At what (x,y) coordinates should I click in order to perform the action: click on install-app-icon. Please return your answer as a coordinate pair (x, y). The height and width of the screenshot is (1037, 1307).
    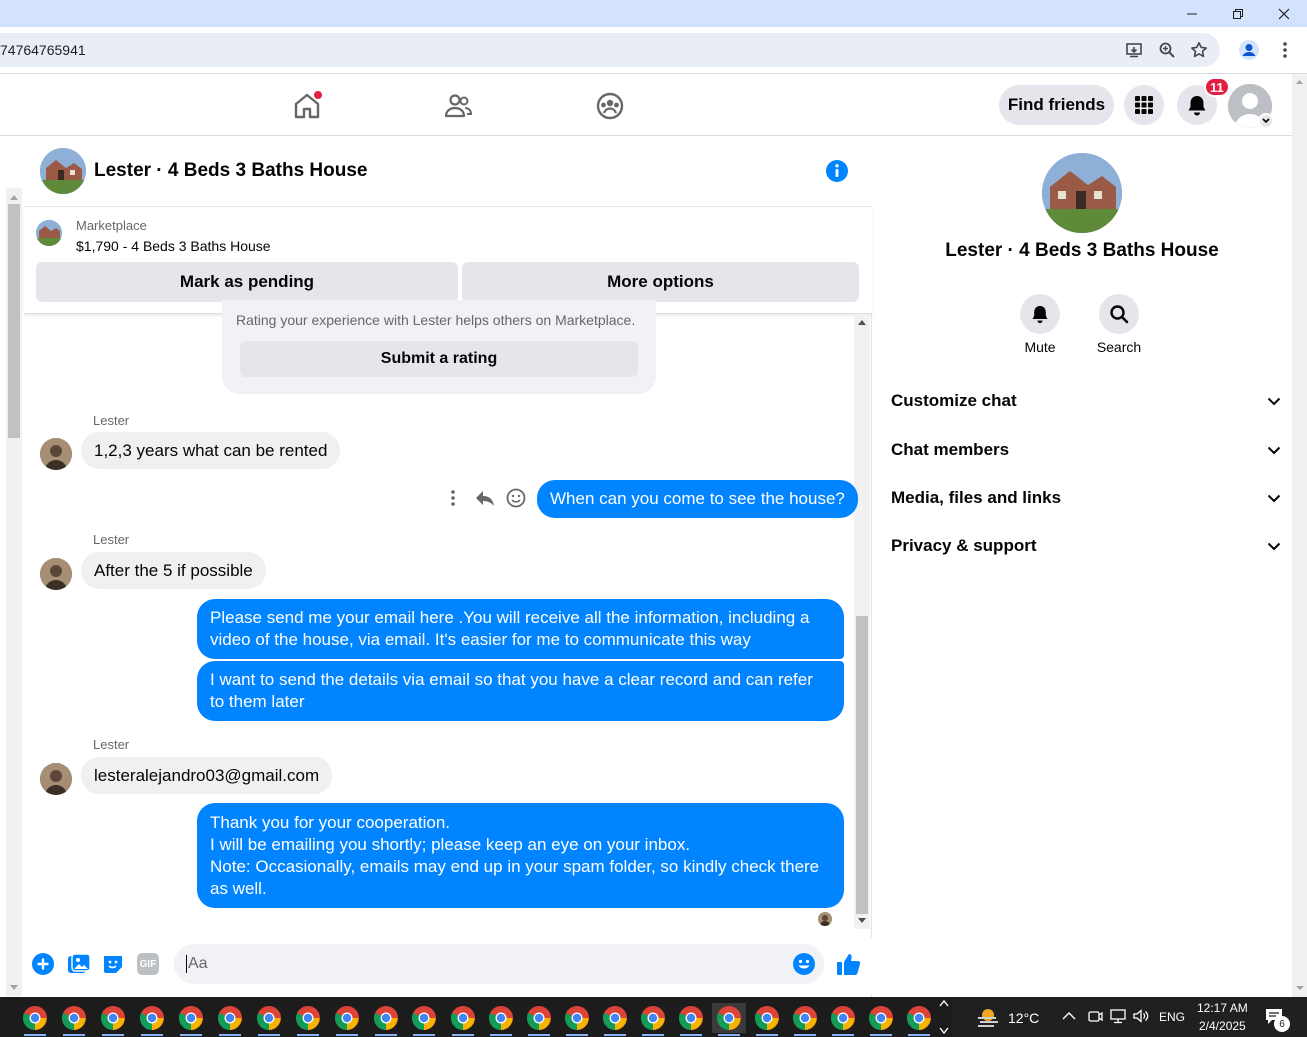
    Looking at the image, I should click on (1134, 50).